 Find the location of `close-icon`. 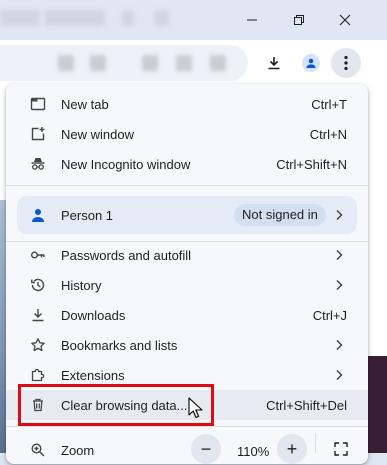

close-icon is located at coordinates (345, 20).